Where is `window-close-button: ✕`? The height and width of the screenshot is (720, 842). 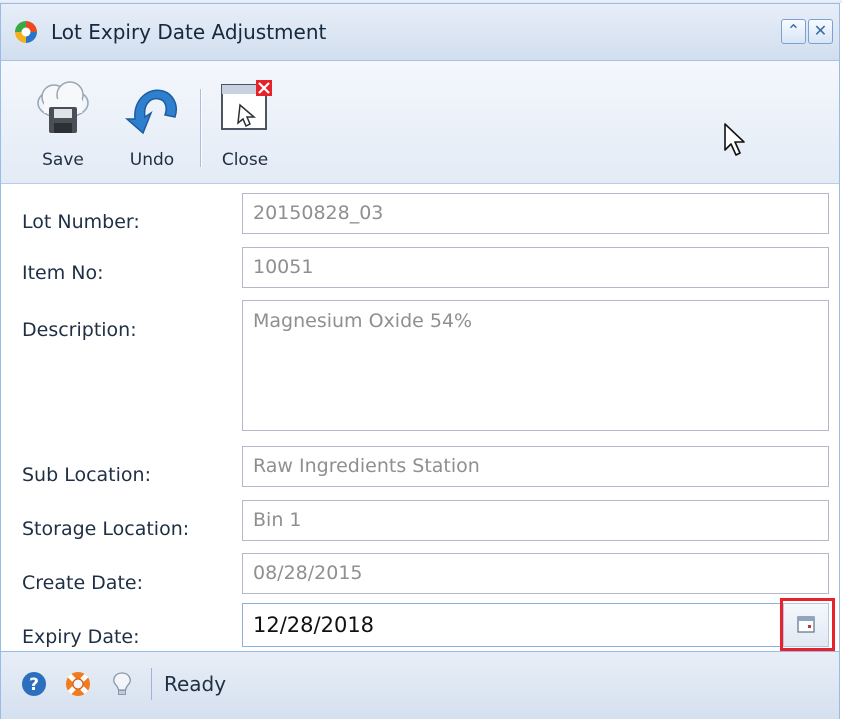 window-close-button: ✕ is located at coordinates (820, 31).